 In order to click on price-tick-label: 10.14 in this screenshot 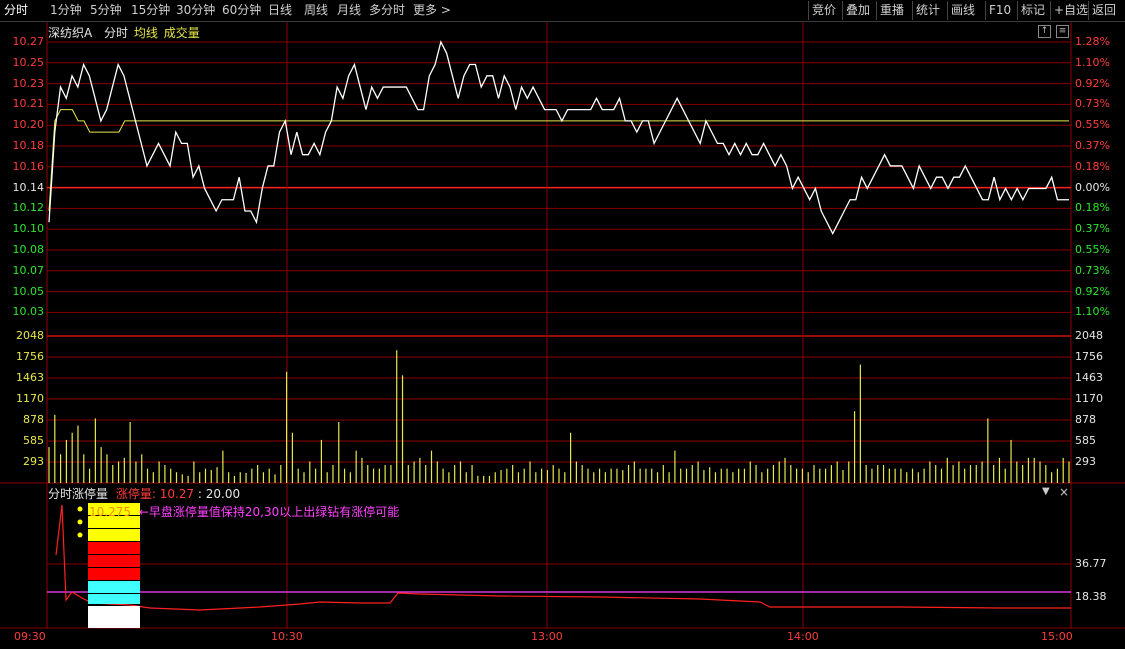, I will do `click(28, 187)`.